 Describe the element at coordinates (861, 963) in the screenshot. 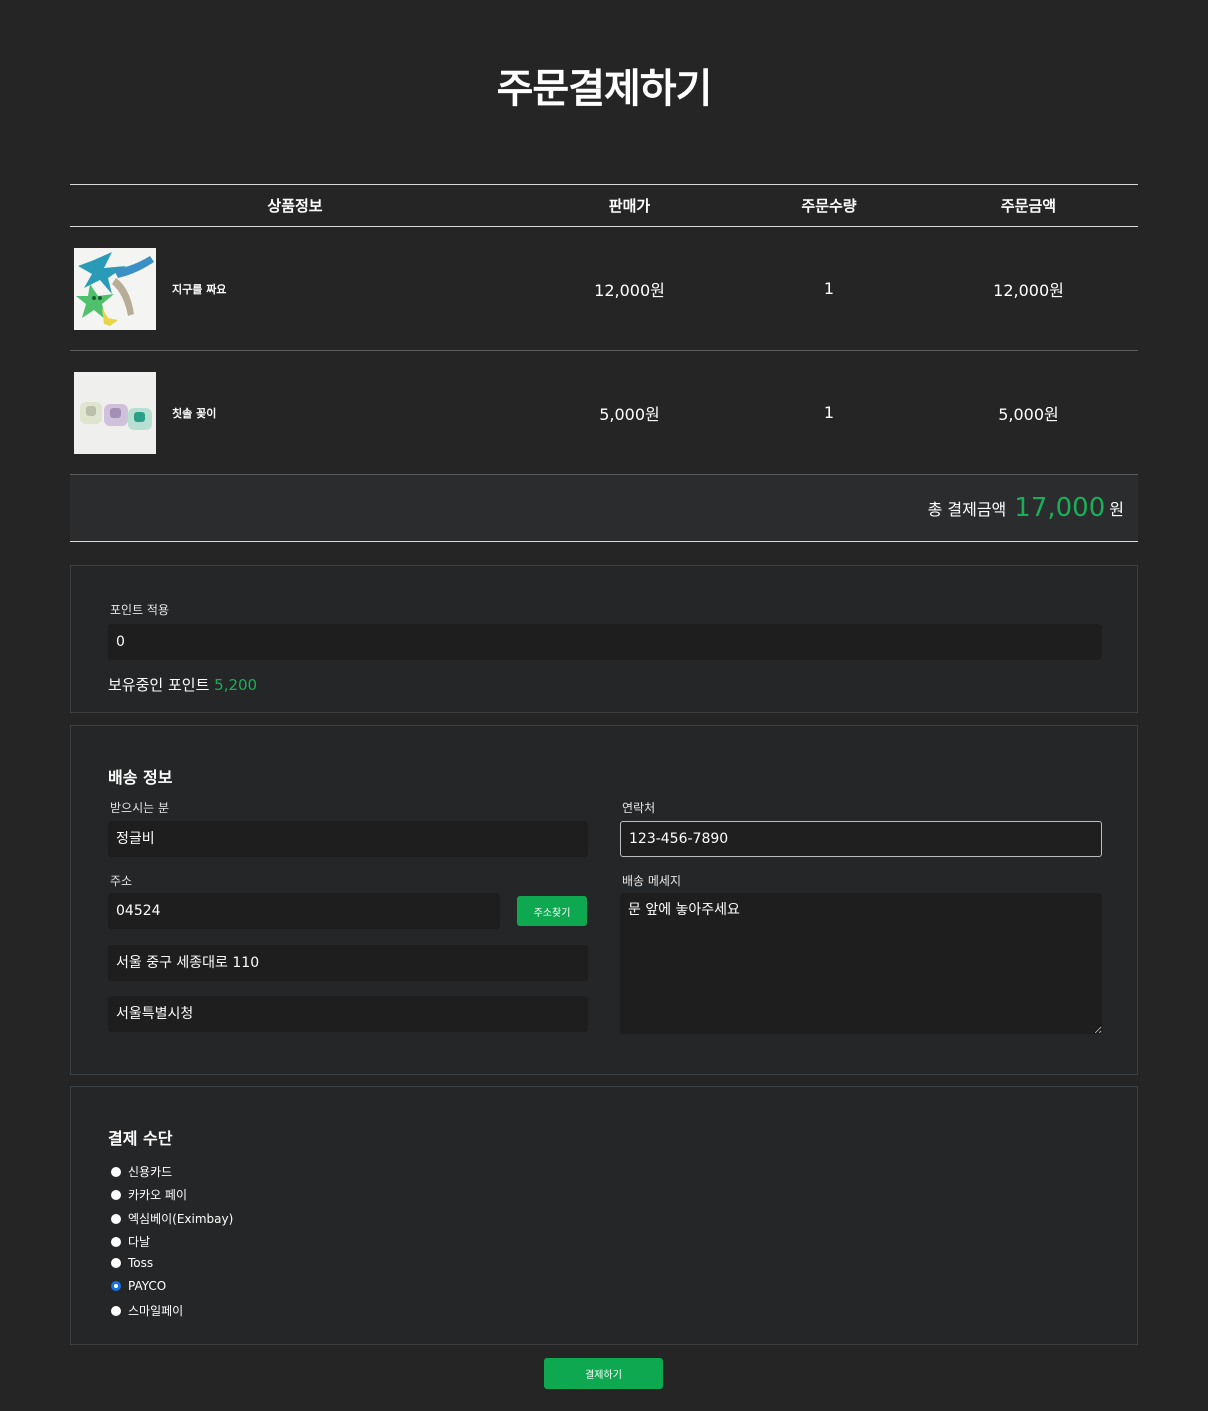

I see `message-textarea: 문 앞에 놓아주세요` at that location.